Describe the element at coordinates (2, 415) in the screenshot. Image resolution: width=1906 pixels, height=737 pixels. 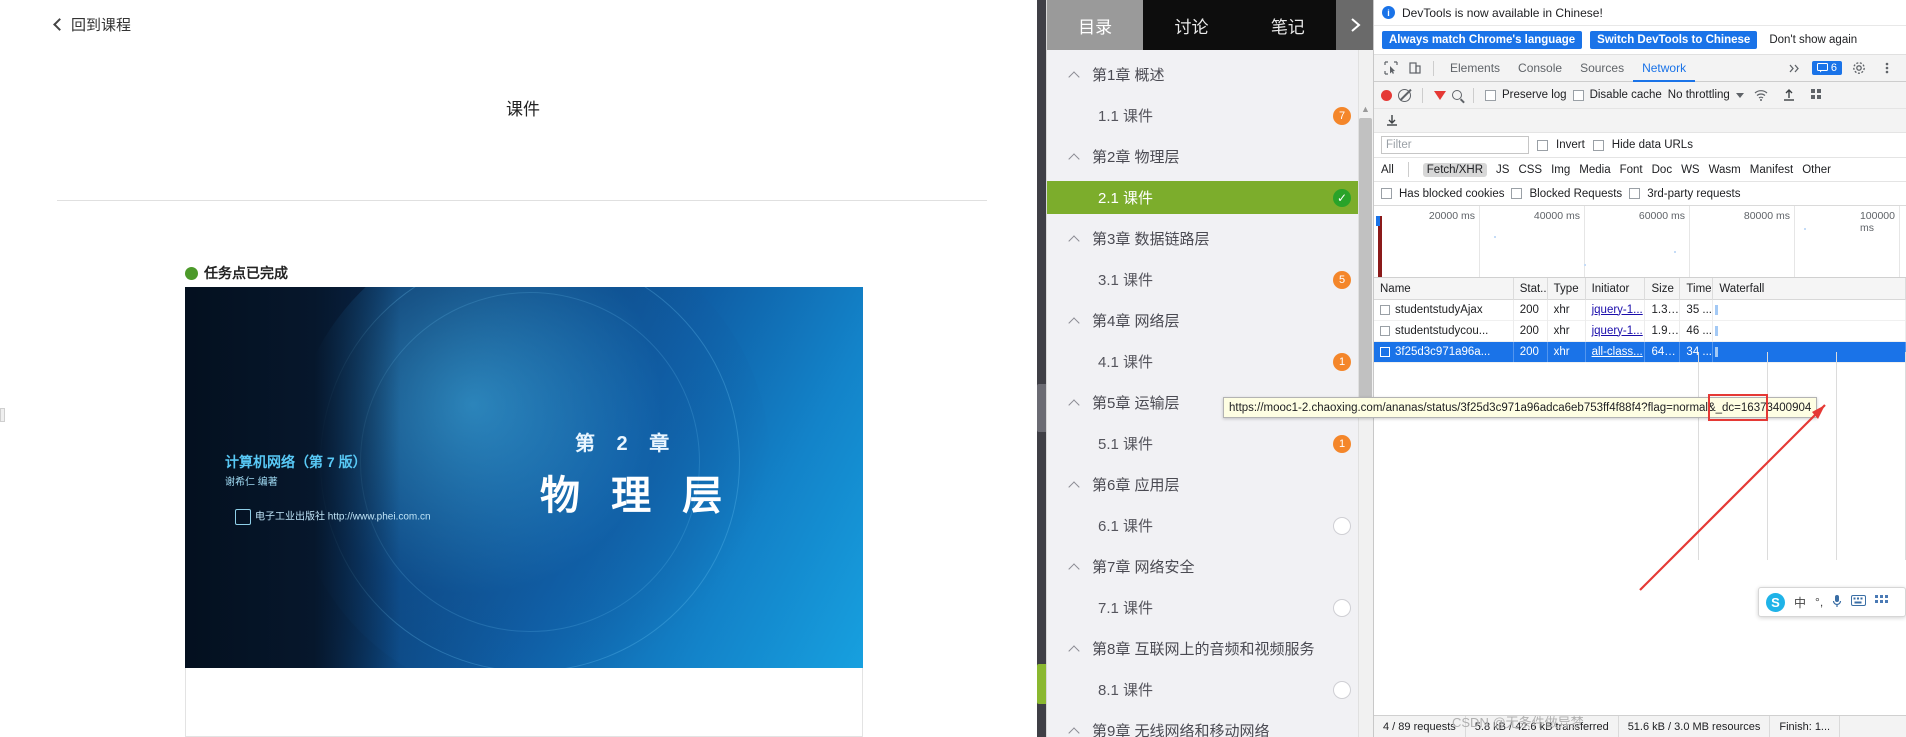
I see `left-edge-handle` at that location.